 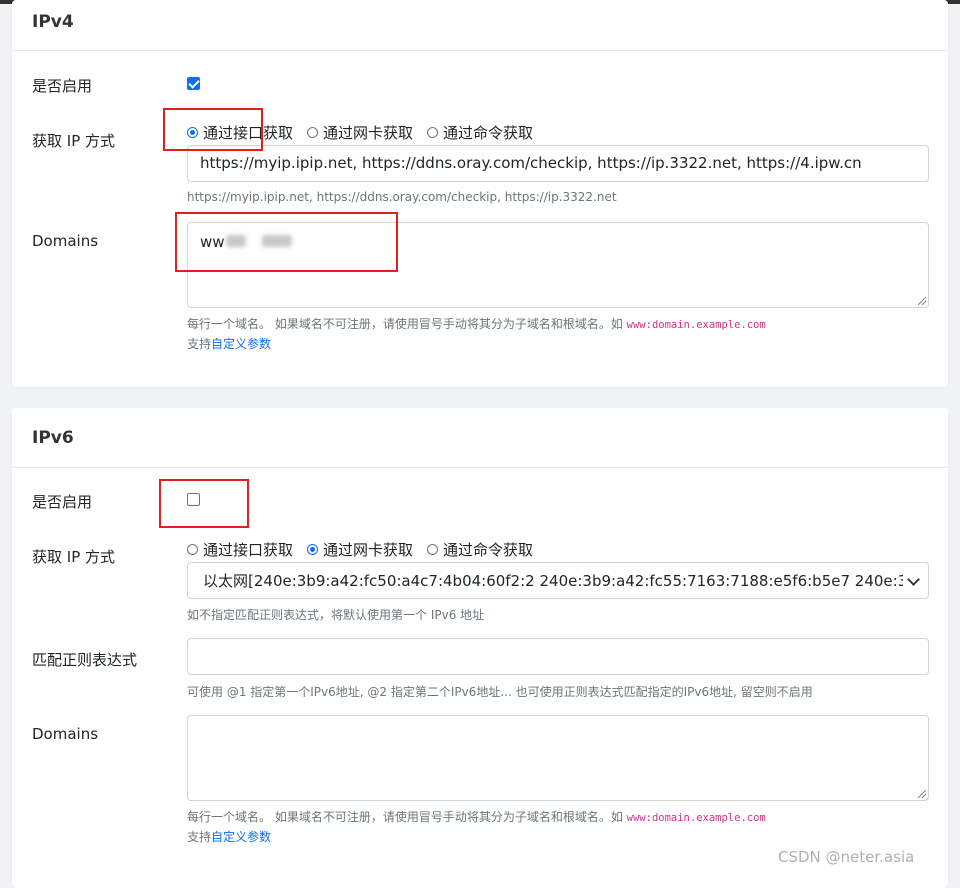 I want to click on ipv4-radio-cmd: 通过命令获取, so click(x=480, y=132).